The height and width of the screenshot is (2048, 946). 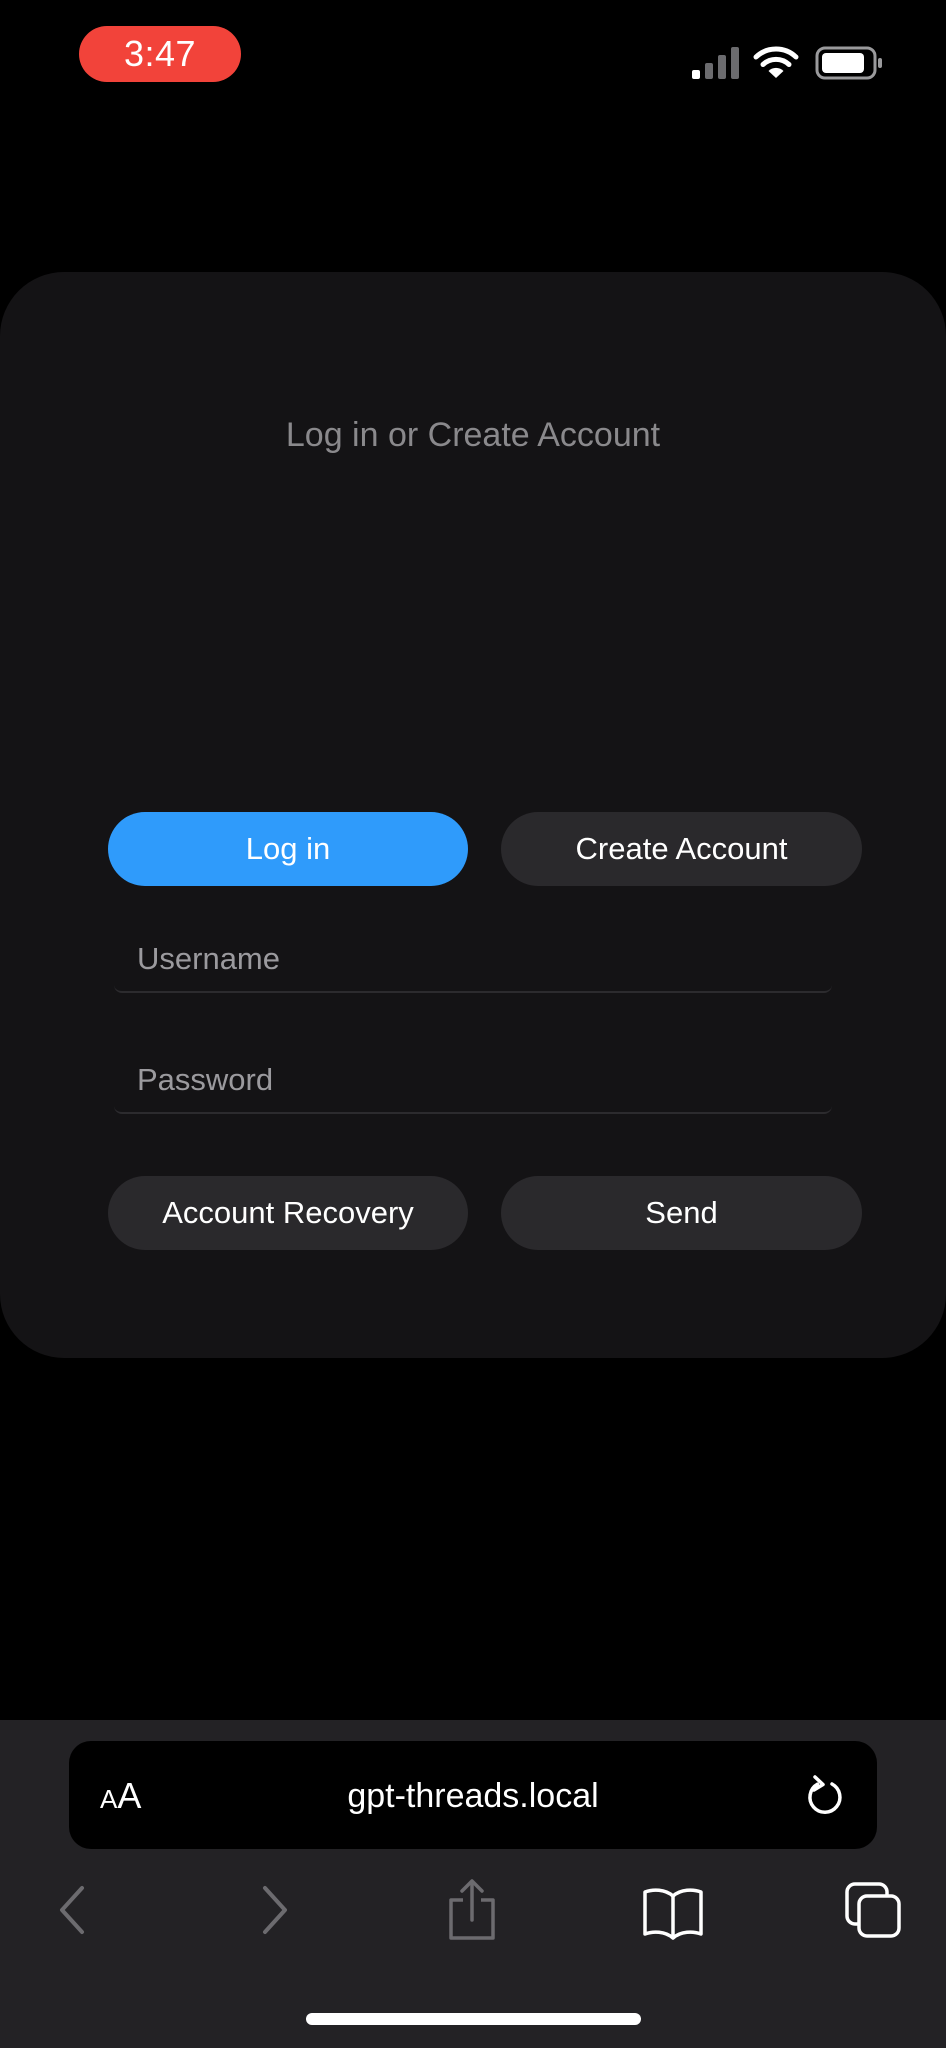 I want to click on password-input, so click(x=473, y=1080).